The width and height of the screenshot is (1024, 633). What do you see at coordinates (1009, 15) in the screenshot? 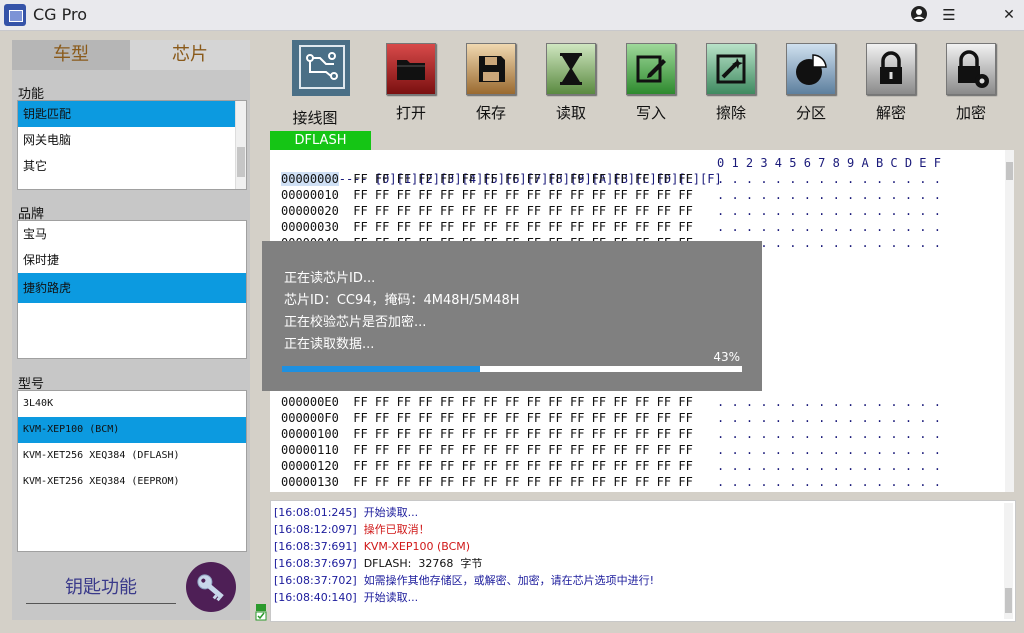
I see `close-icon: ✕` at bounding box center [1009, 15].